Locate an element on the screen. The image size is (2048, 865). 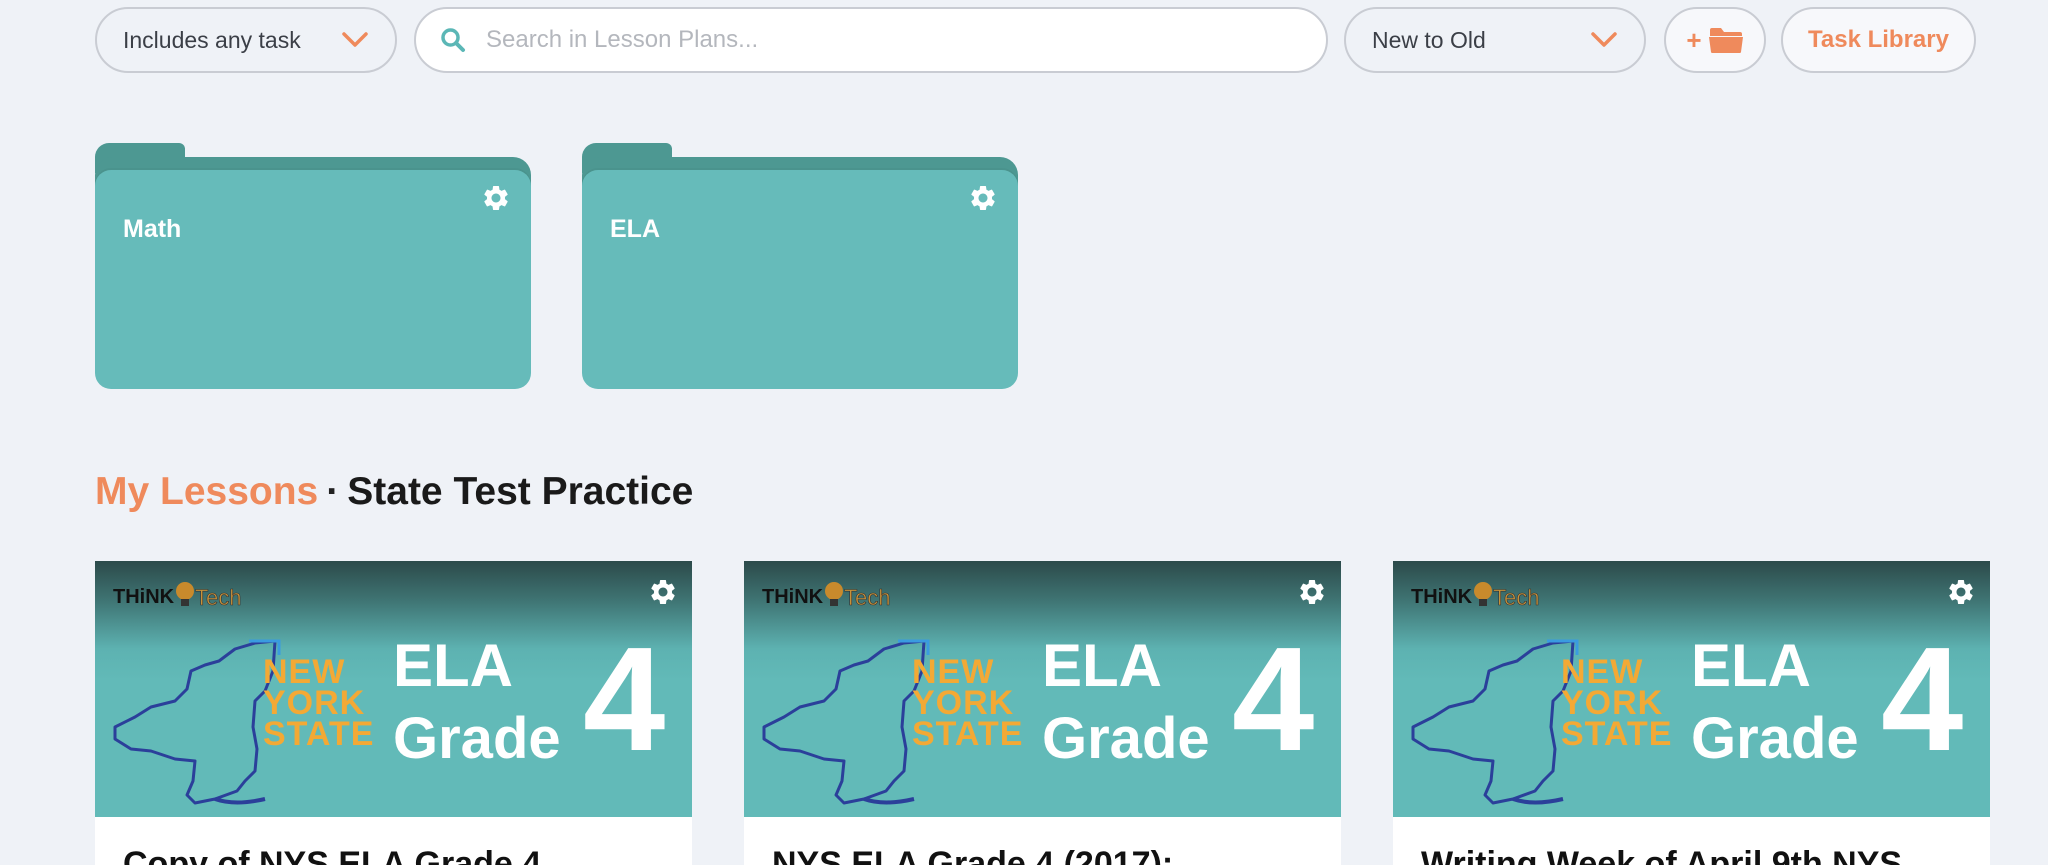
breadcrumb-my-lessons: My Lessons is located at coordinates (206, 491).